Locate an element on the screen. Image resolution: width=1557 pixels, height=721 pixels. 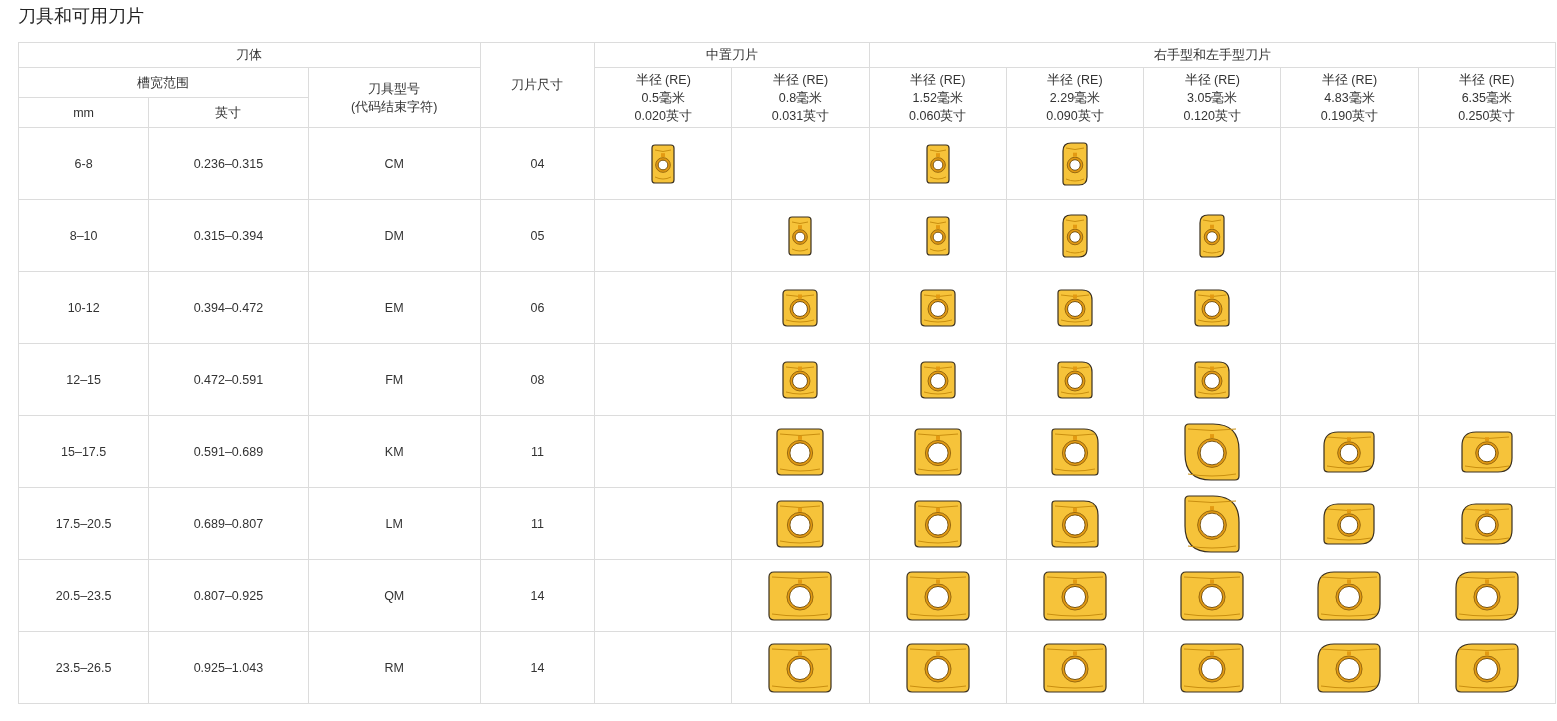
table-cell: 0.689–0.807 is located at coordinates (228, 523).